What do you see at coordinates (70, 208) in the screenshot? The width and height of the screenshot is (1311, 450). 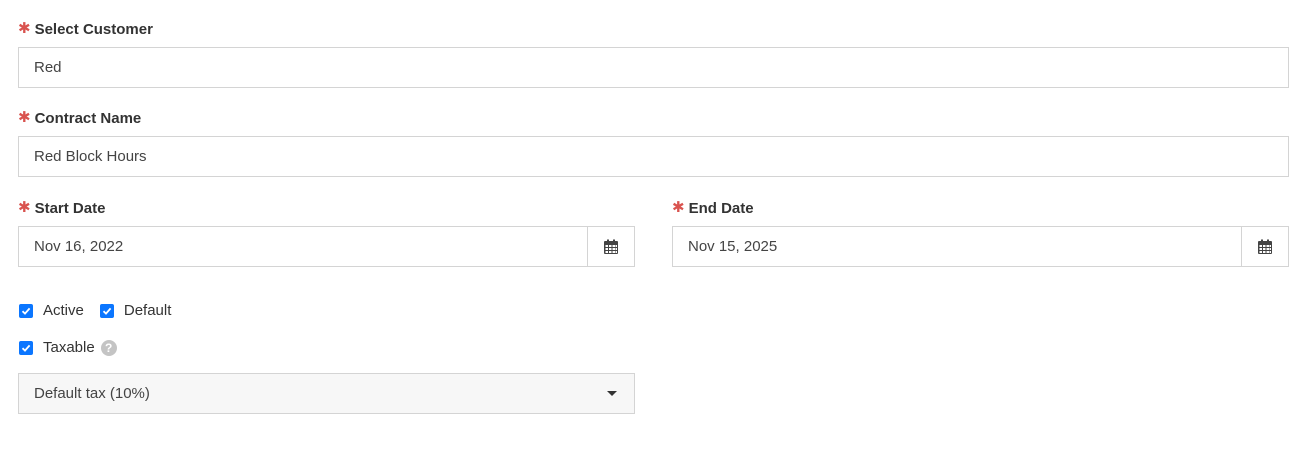 I see `start-date-label-text: Start Date` at bounding box center [70, 208].